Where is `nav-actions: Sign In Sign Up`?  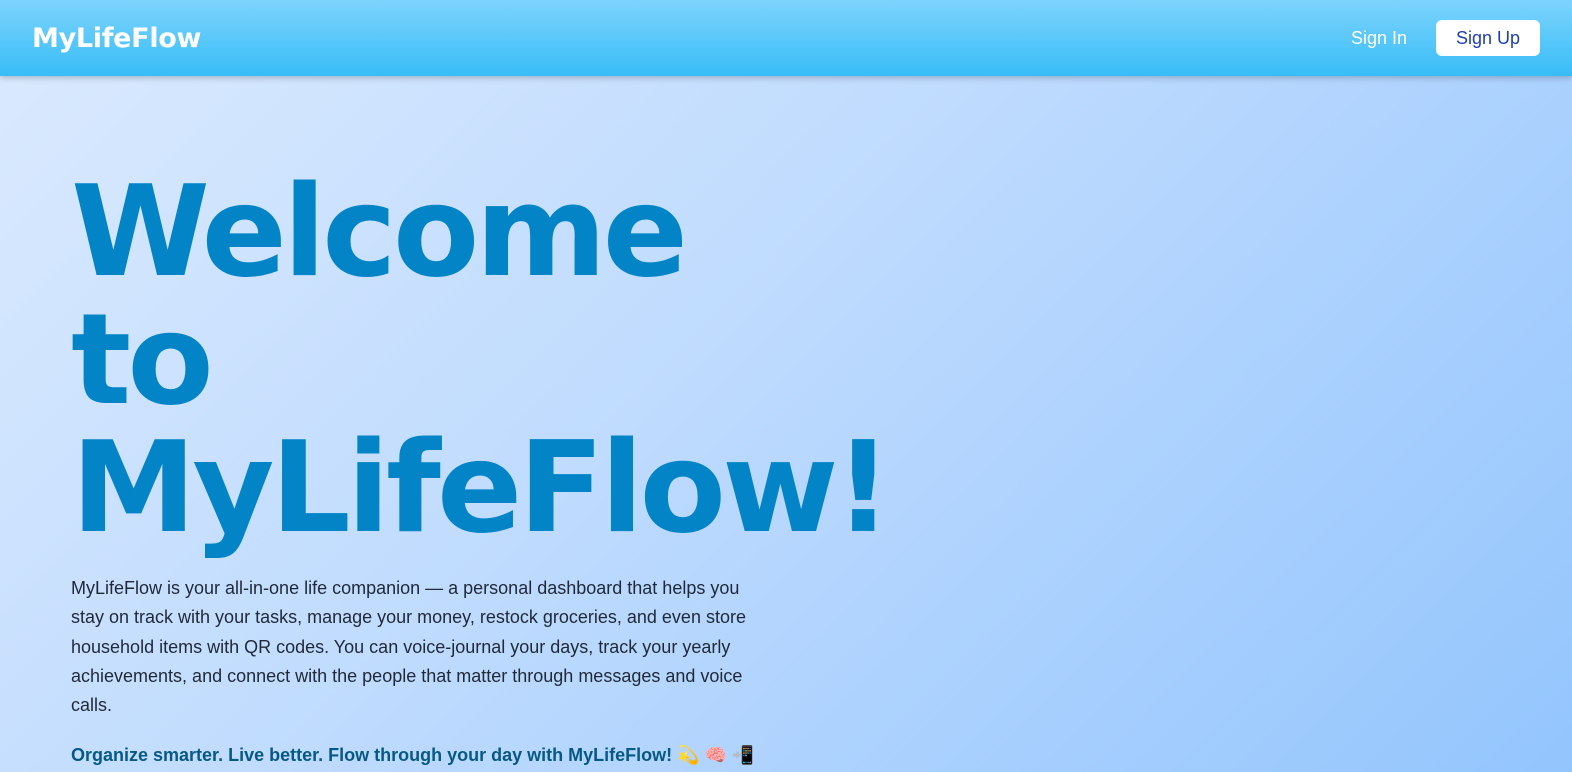 nav-actions: Sign In Sign Up is located at coordinates (1445, 38).